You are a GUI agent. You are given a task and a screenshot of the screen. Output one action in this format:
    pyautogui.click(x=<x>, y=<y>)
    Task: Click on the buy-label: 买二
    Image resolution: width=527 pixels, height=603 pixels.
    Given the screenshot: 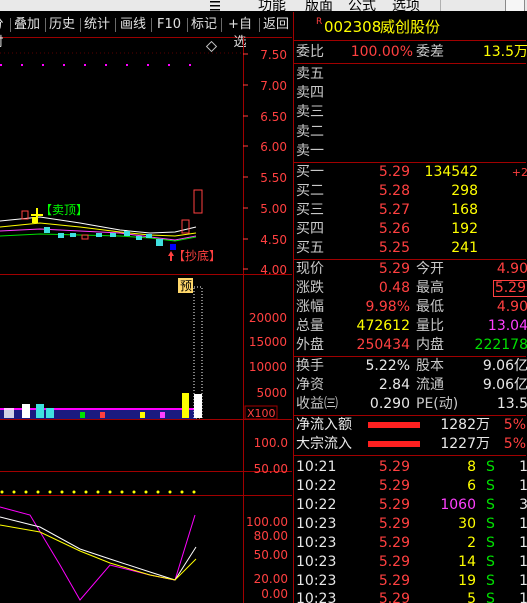 What is the action you would take?
    pyautogui.click(x=310, y=191)
    